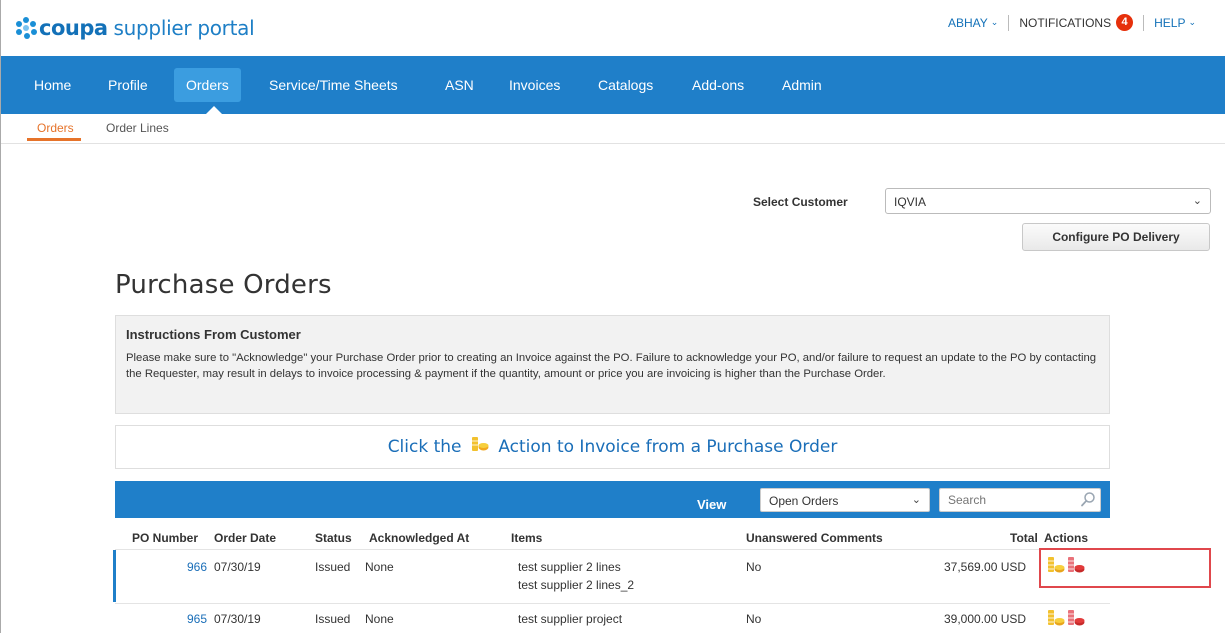  I want to click on customer-select: IQVIA ⌄, so click(1048, 201).